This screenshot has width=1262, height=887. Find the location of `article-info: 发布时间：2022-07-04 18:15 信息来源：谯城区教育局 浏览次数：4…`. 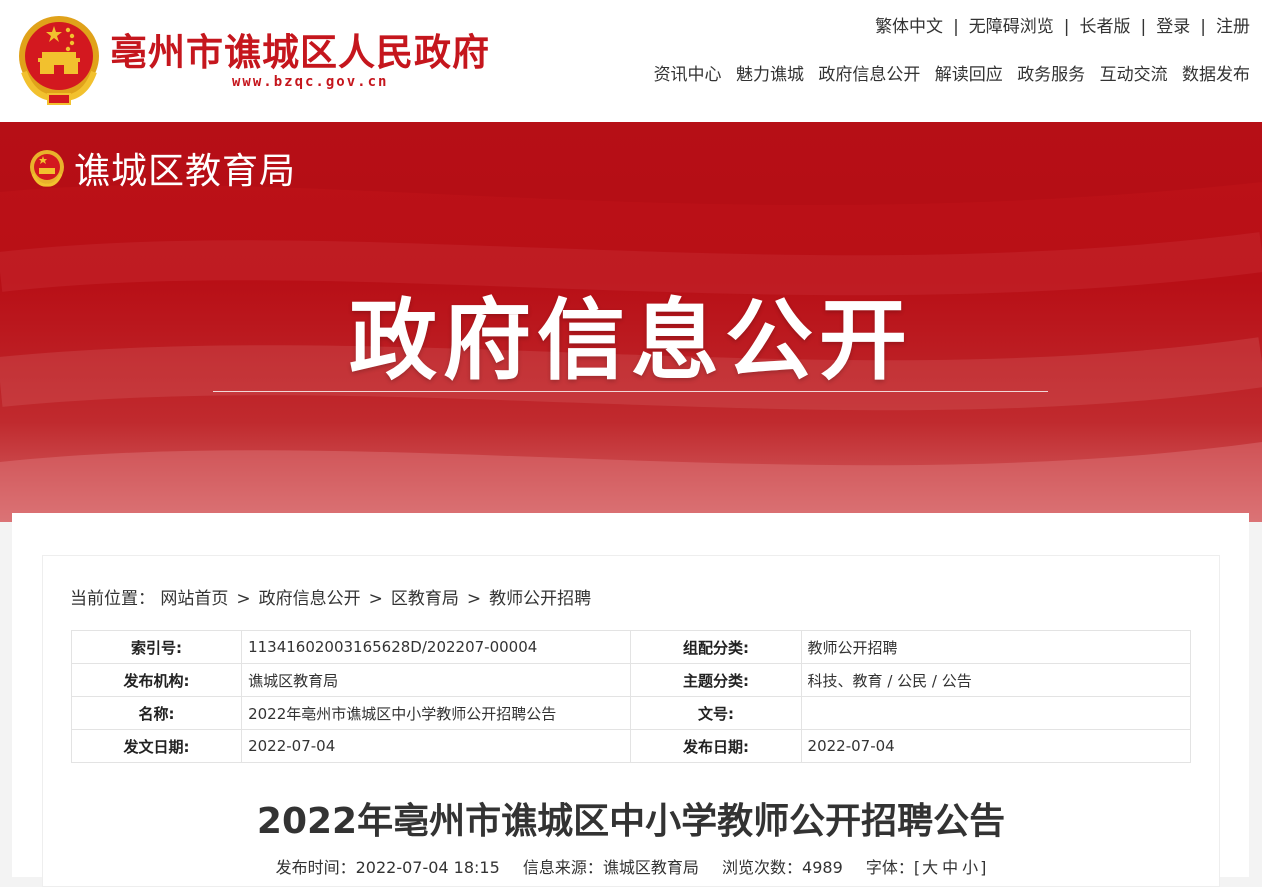

article-info: 发布时间：2022-07-04 18:15 信息来源：谯城区教育局 浏览次数：4… is located at coordinates (631, 866).